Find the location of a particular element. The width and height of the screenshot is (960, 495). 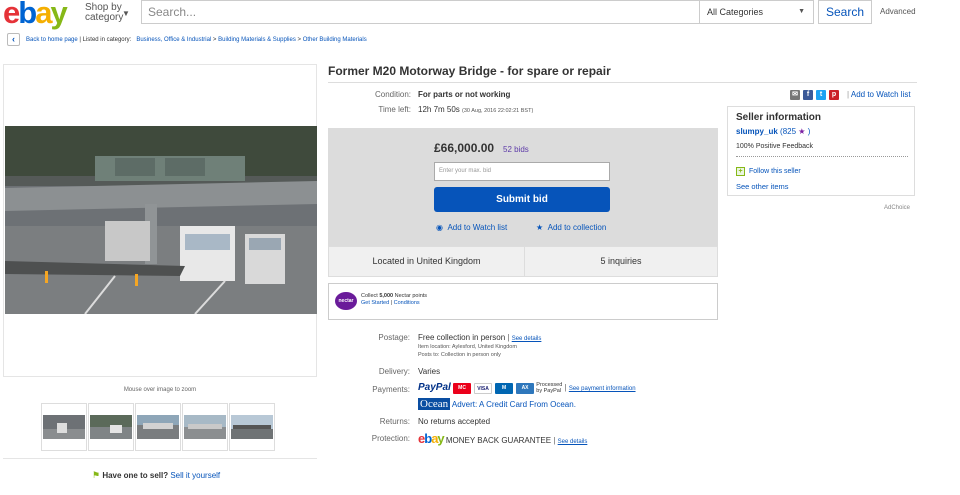

visa-icon: VISA is located at coordinates (483, 388).